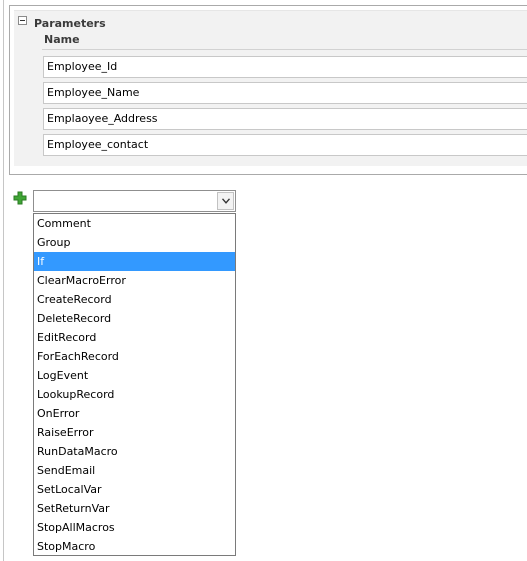 The image size is (527, 561). What do you see at coordinates (134, 546) in the screenshot?
I see `dropdown-item-stopmacro: StopMacro` at bounding box center [134, 546].